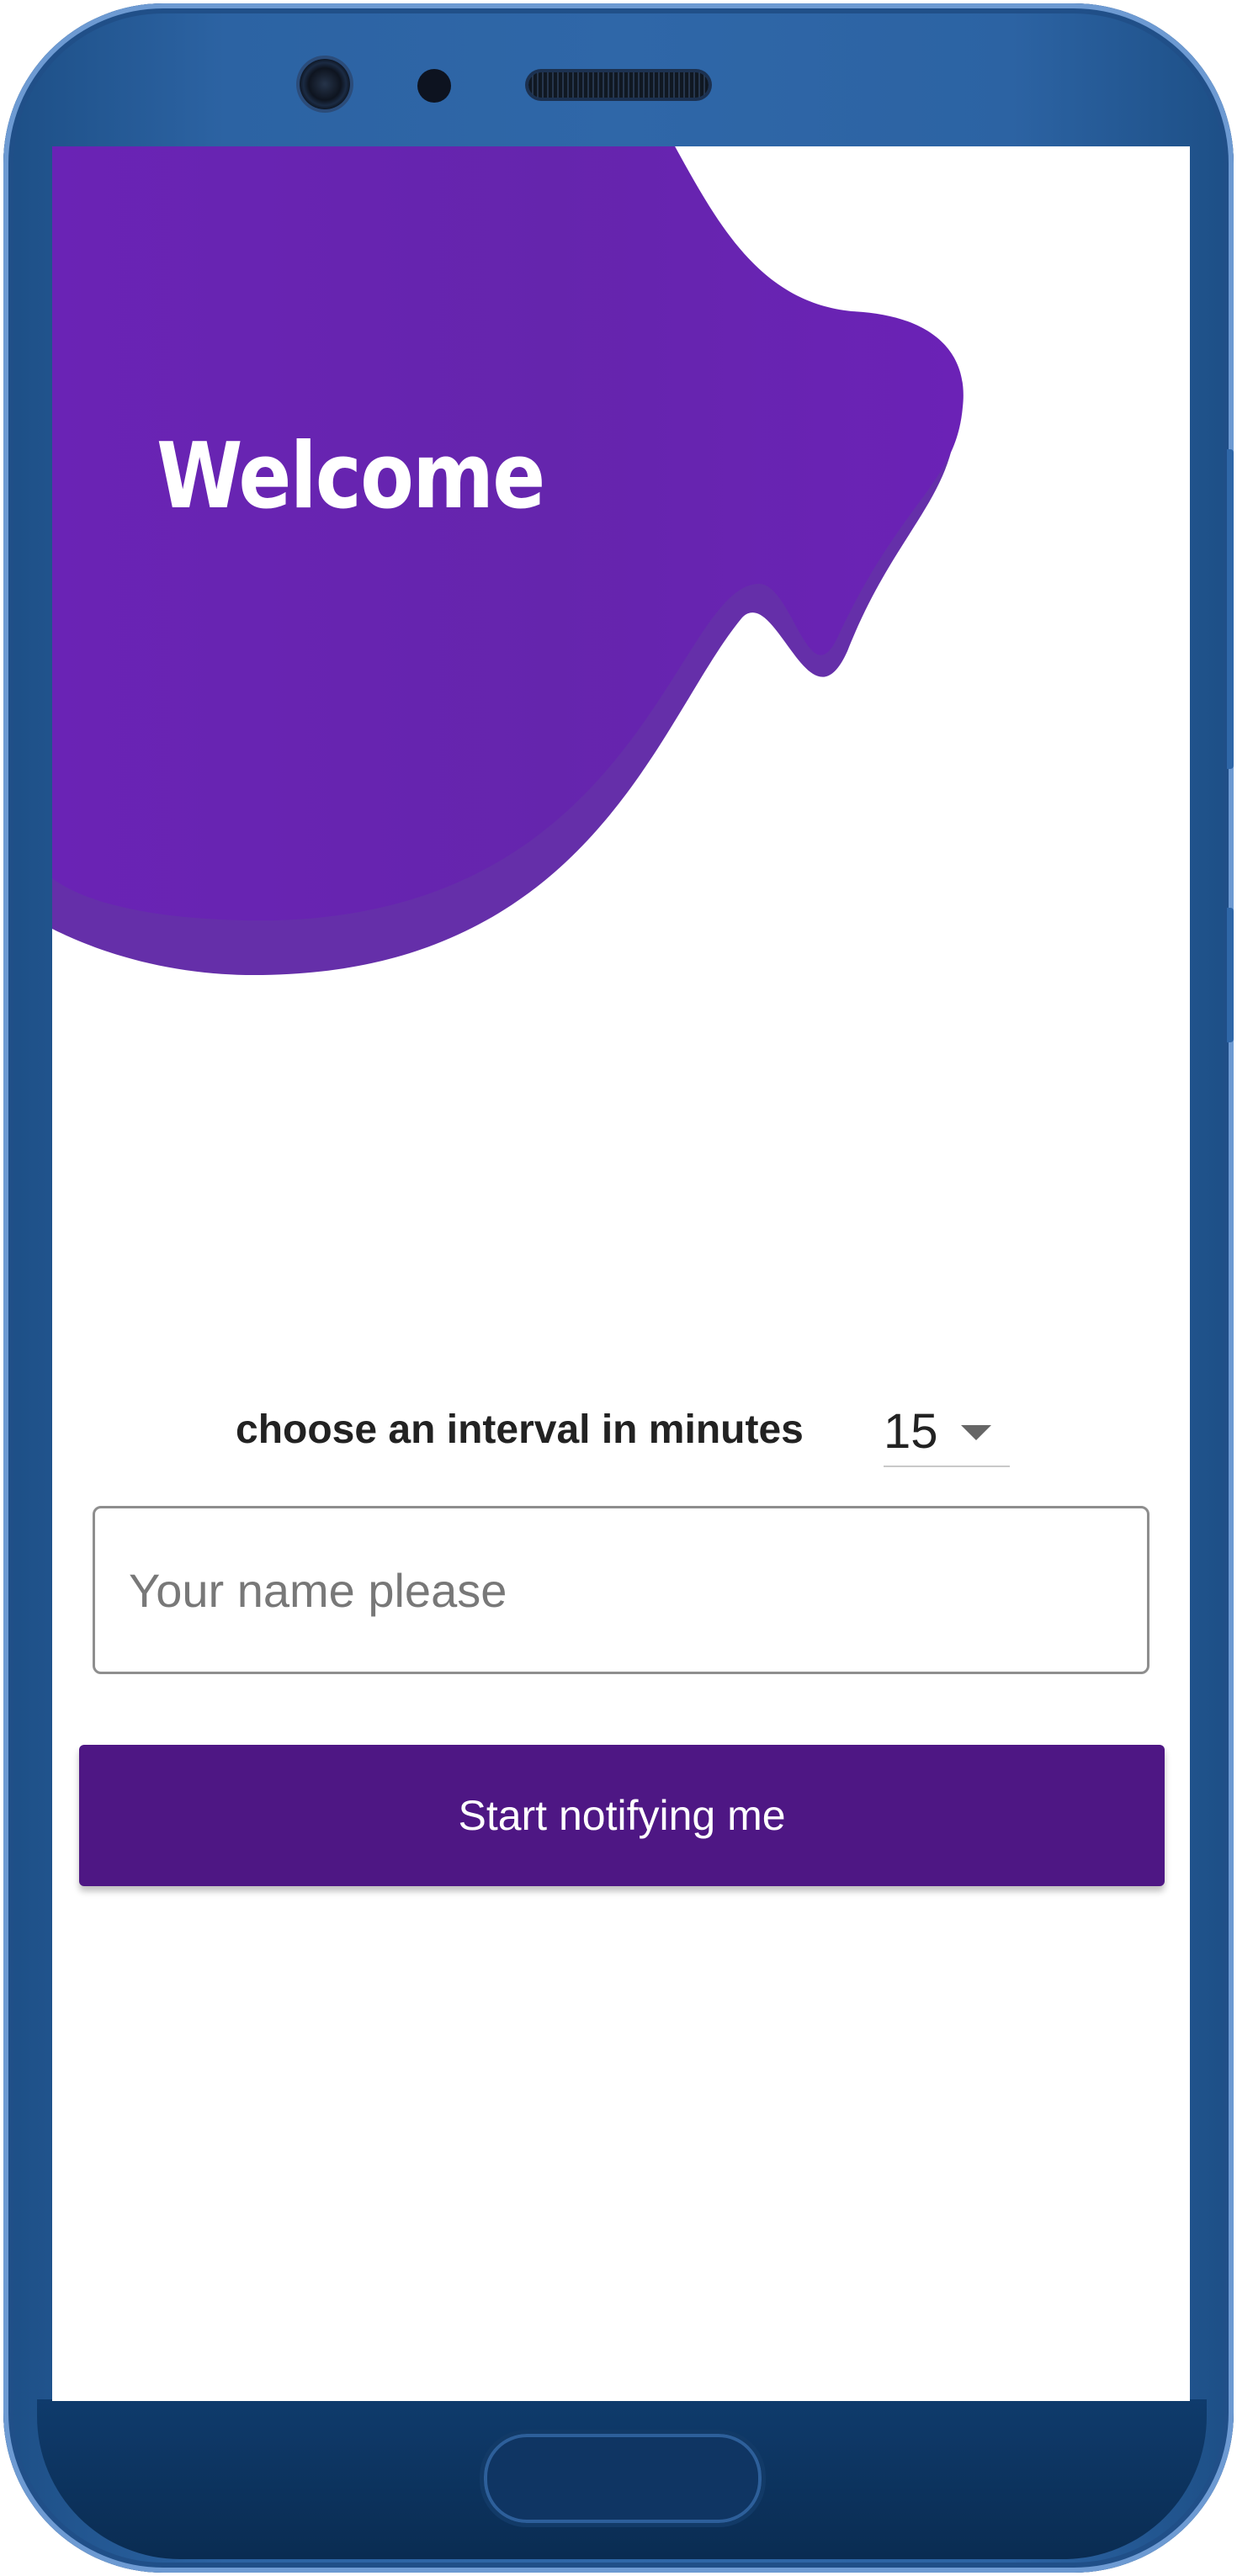  What do you see at coordinates (618, 85) in the screenshot?
I see `speaker-grille` at bounding box center [618, 85].